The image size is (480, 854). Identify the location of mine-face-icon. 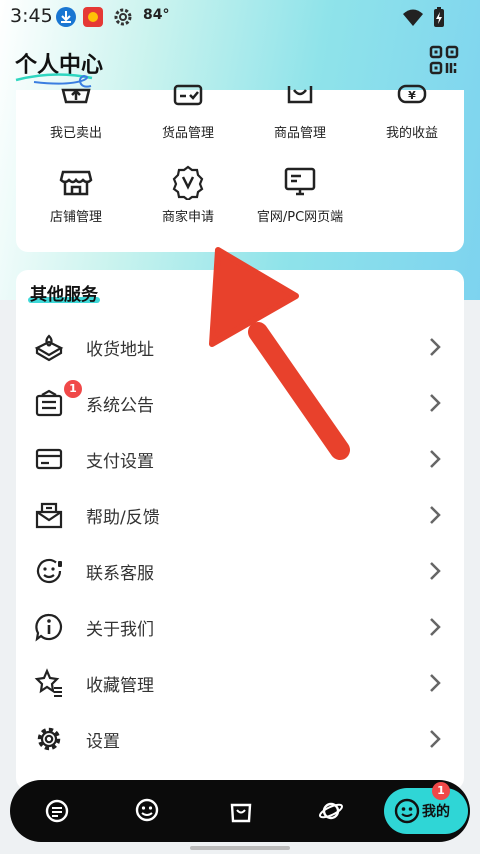
(407, 811).